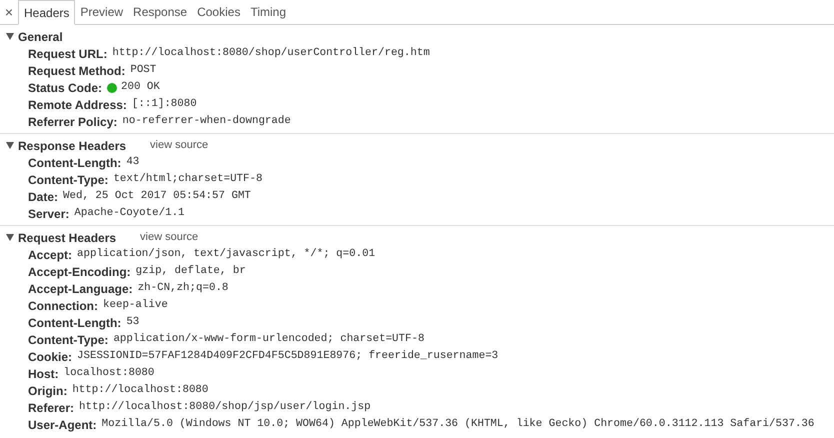  I want to click on header-name: User-Agent:, so click(62, 425).